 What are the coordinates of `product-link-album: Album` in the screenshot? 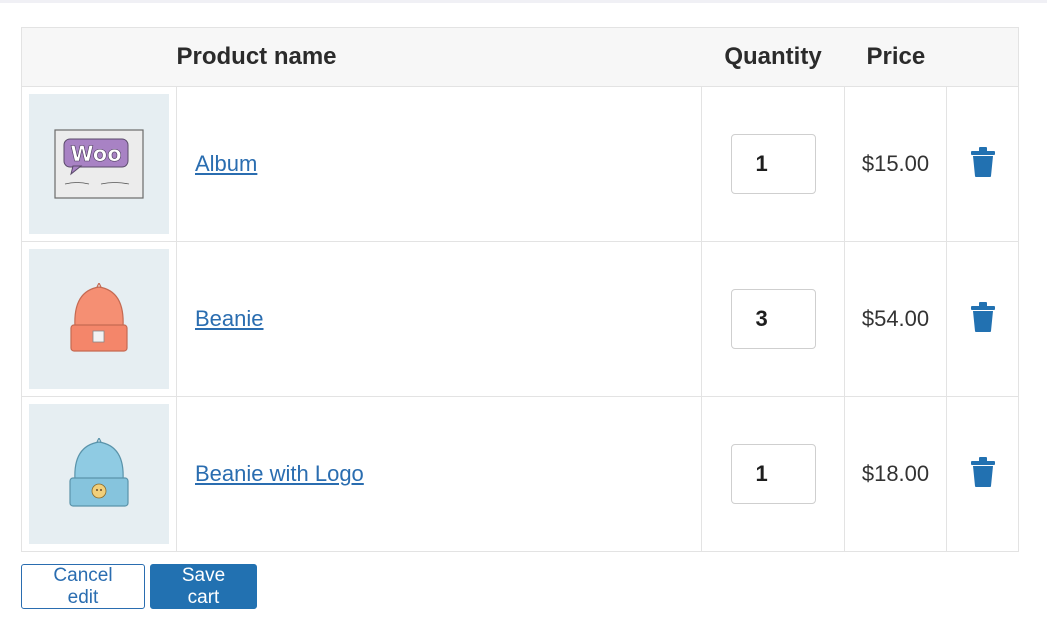 It's located at (226, 163).